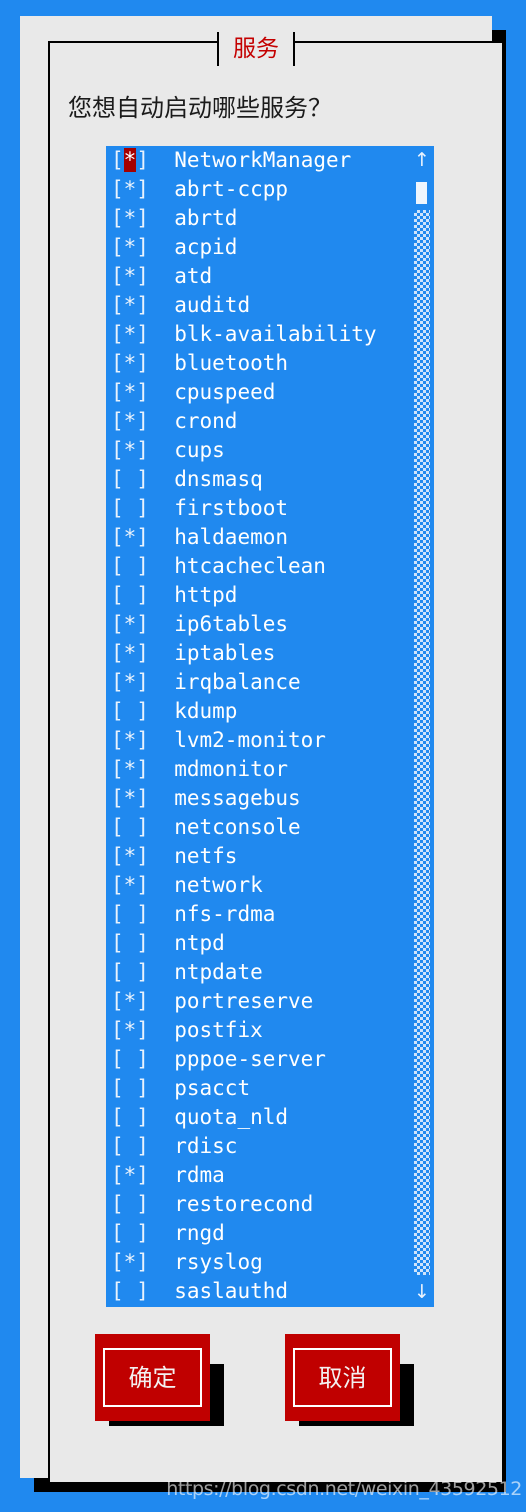  Describe the element at coordinates (254, 1059) in the screenshot. I see `service-list-item: [ ] pppoe-server` at that location.